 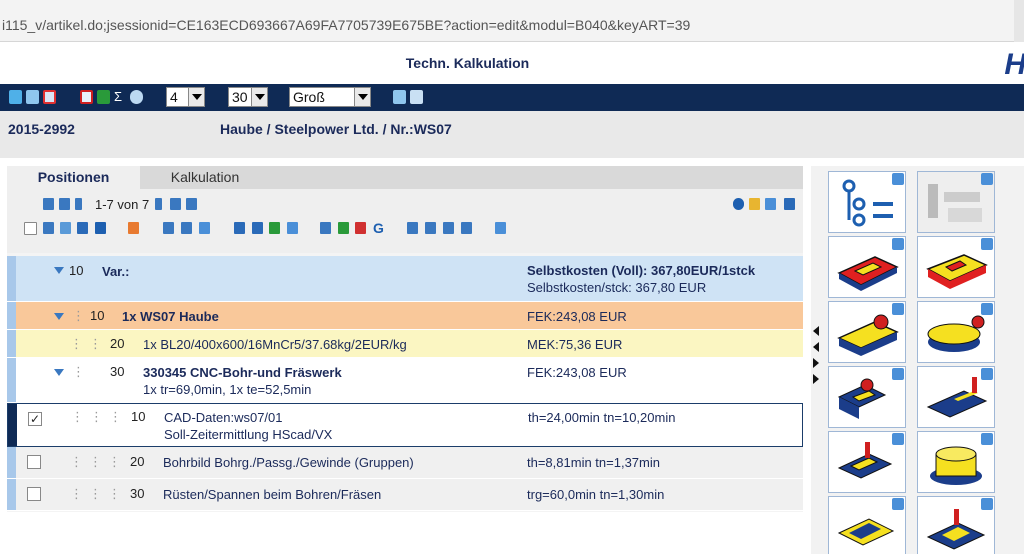 What do you see at coordinates (48, 204) in the screenshot?
I see `first-page-icon` at bounding box center [48, 204].